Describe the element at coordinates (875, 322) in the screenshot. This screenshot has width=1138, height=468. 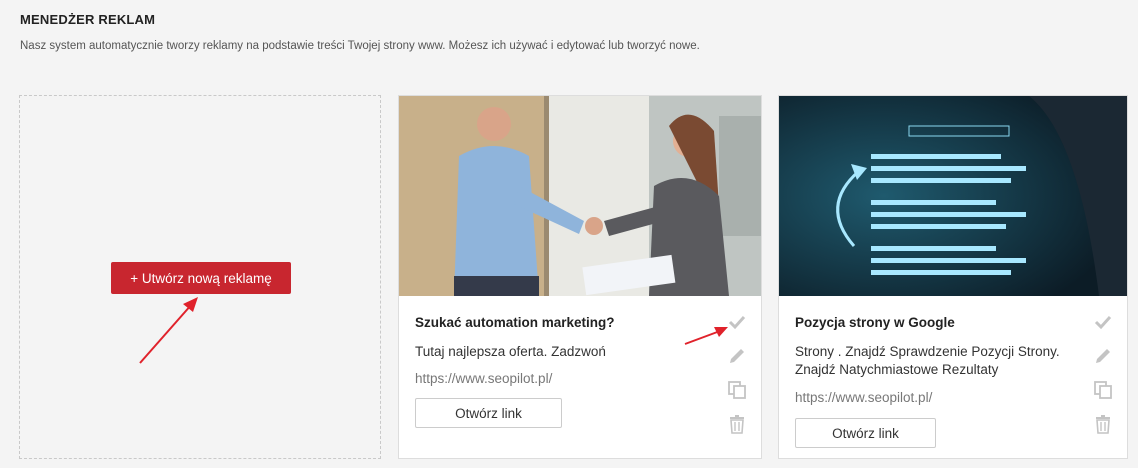
I see `ad-title: Pozycja strony w Google` at that location.